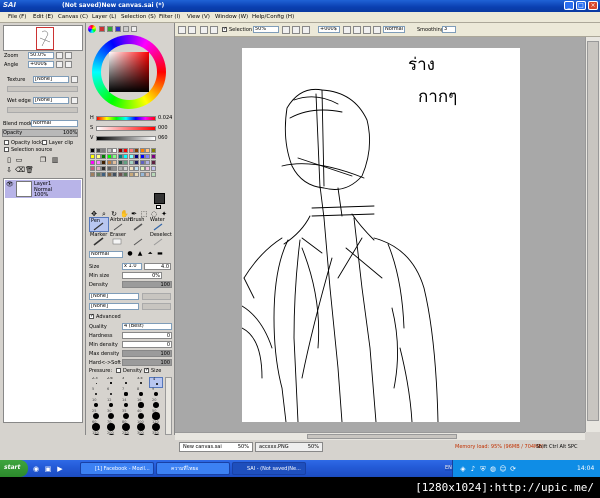 The image size is (600, 498). Describe the element at coordinates (36, 469) in the screenshot. I see `quicklaunch-browser-icon: ◉` at that location.